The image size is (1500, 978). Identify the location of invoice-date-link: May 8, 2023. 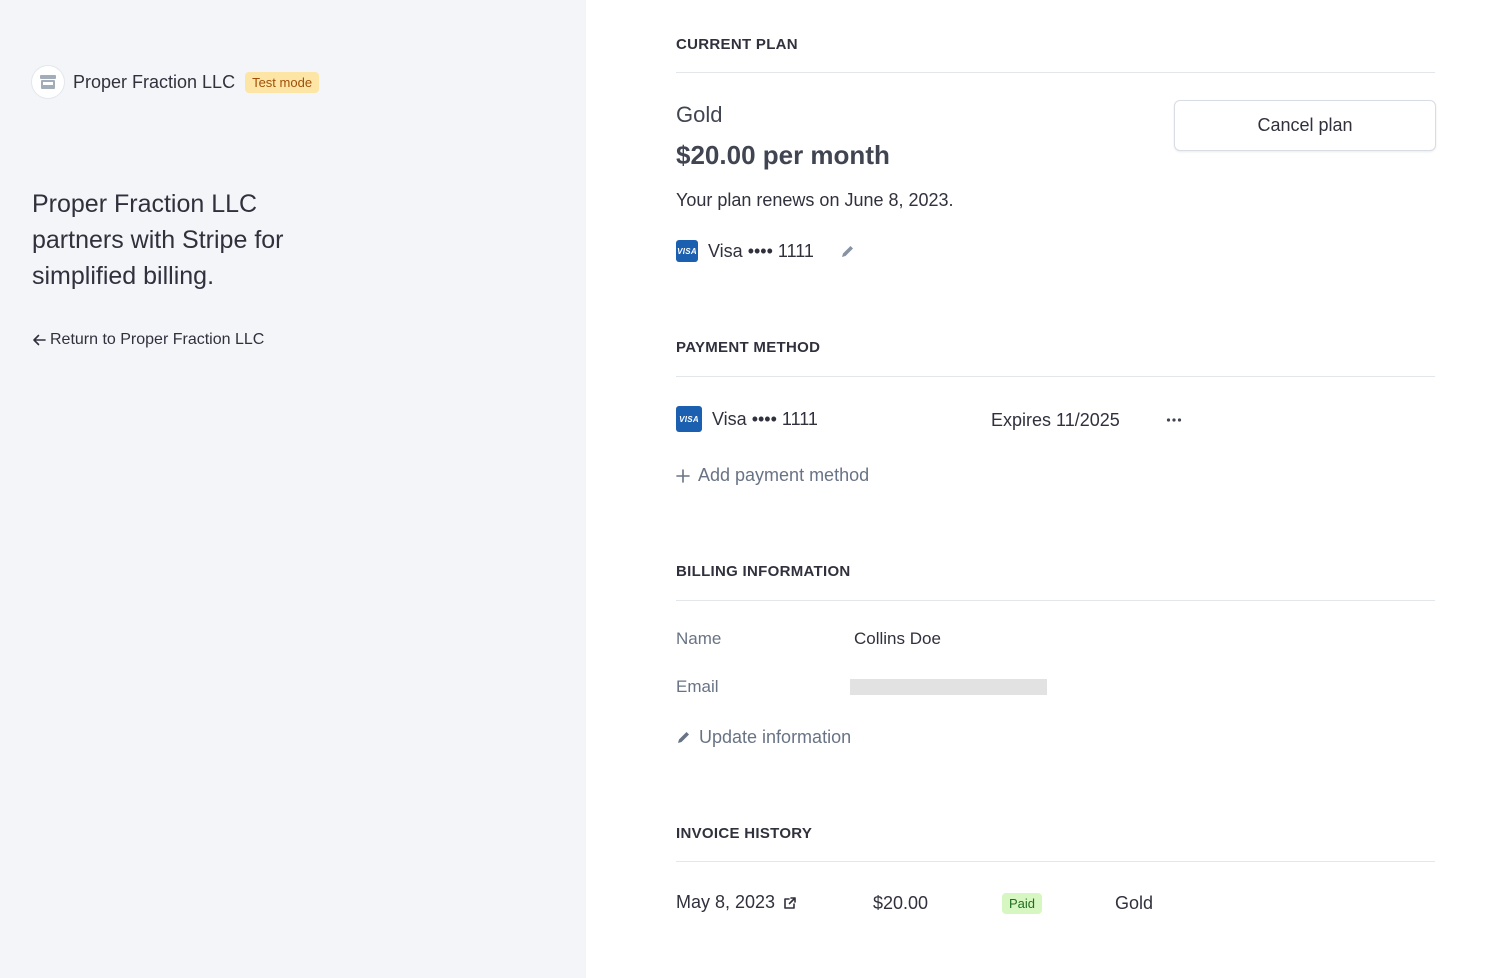
(736, 902).